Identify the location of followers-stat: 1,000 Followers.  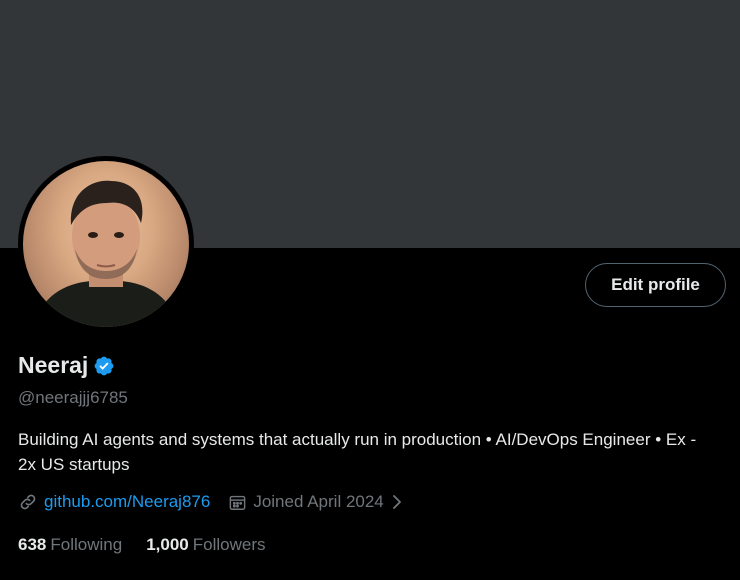
(205, 545).